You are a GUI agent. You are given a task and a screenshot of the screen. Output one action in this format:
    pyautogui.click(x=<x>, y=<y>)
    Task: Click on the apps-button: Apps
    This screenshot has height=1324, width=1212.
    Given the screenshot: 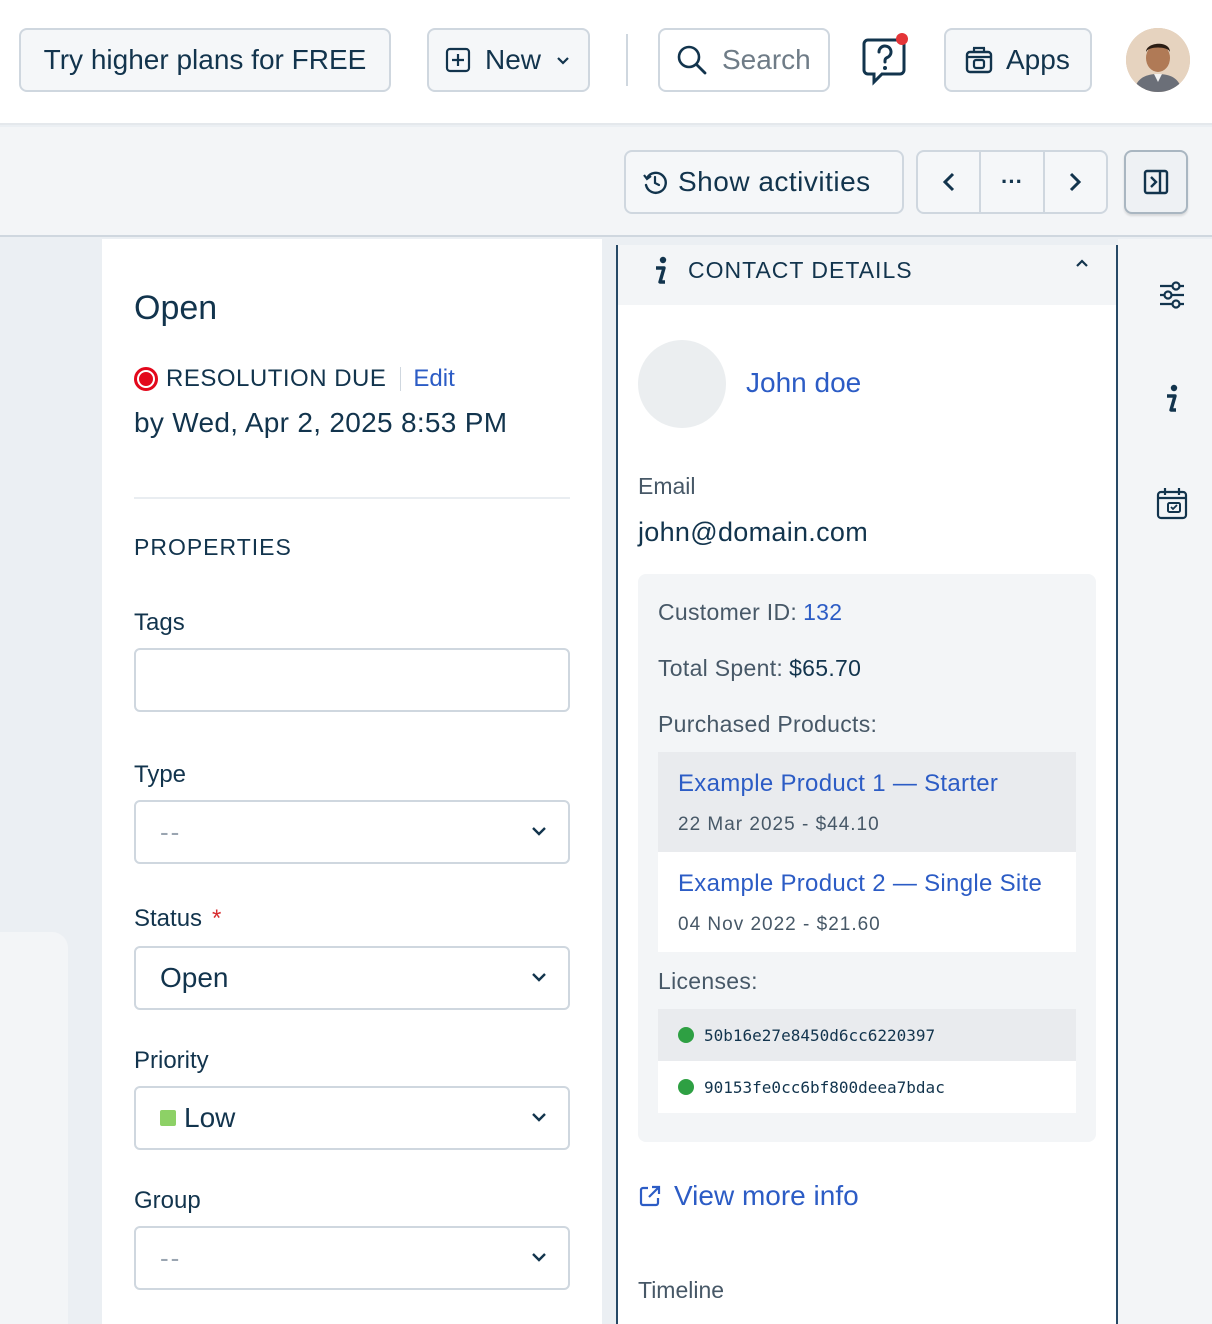 What is the action you would take?
    pyautogui.click(x=1018, y=60)
    